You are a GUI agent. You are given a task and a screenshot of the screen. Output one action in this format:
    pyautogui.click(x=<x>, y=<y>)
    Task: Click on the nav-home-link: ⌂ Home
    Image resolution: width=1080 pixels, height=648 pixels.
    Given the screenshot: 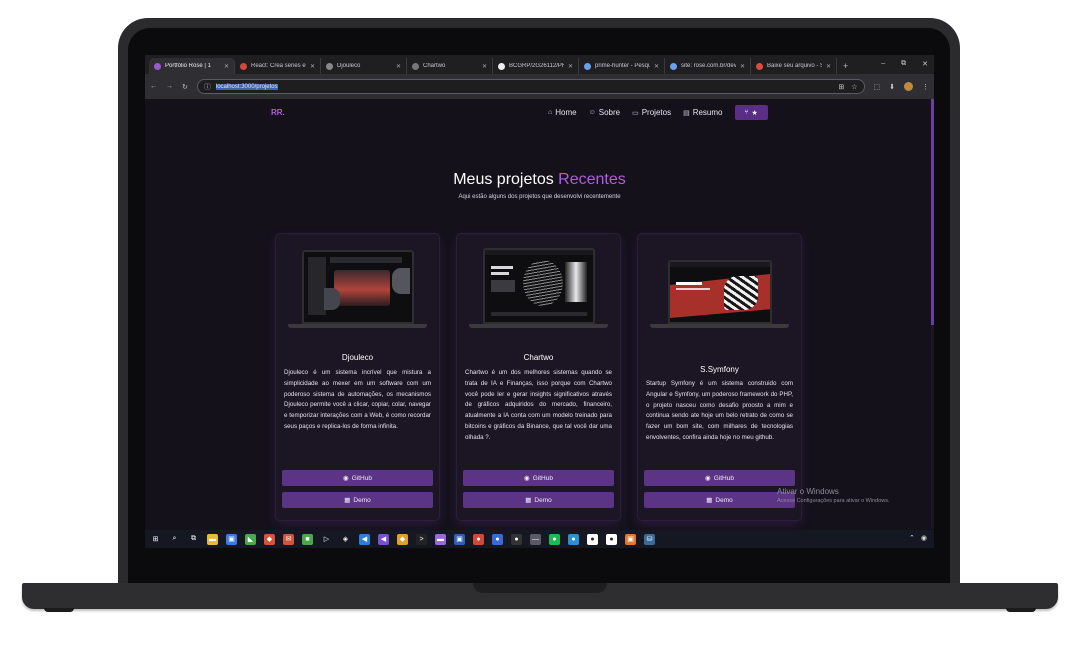 What is the action you would take?
    pyautogui.click(x=562, y=112)
    